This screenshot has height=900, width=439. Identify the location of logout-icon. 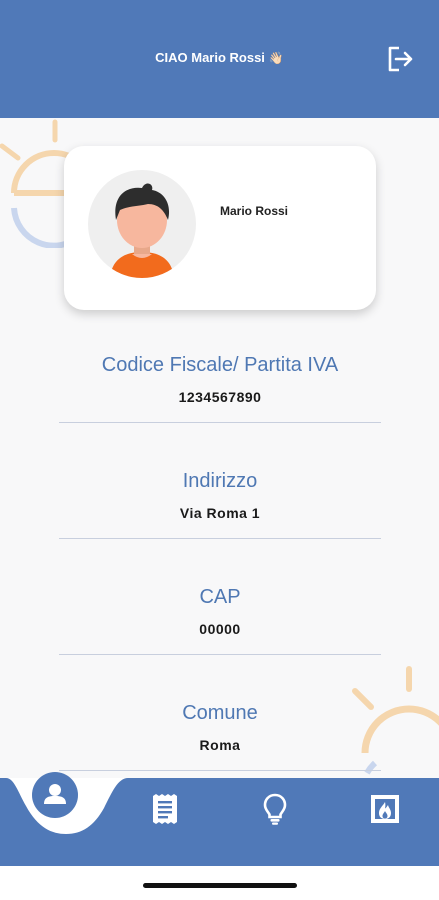
(400, 59).